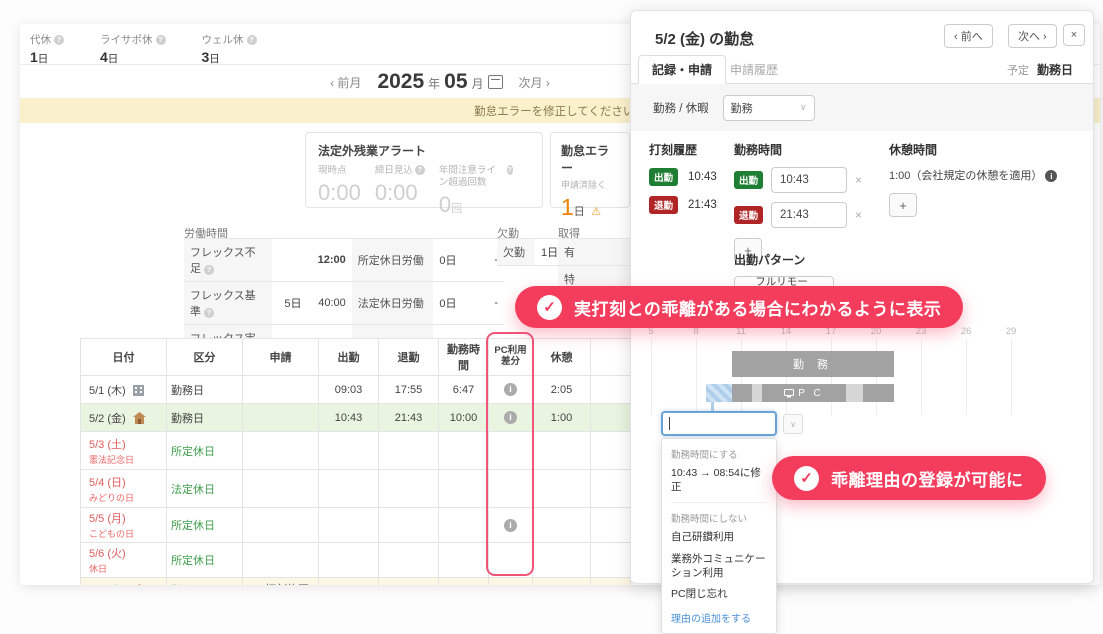 The width and height of the screenshot is (1103, 634). I want to click on pc-usage-segment: P C, so click(804, 393).